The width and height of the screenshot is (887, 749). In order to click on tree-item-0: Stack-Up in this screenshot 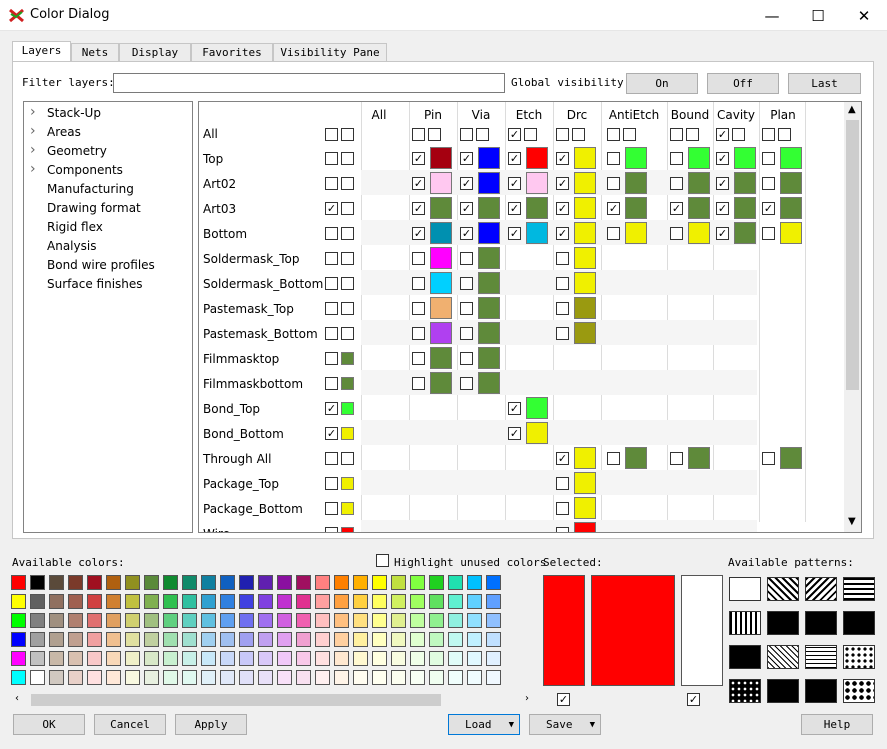, I will do `click(74, 113)`.